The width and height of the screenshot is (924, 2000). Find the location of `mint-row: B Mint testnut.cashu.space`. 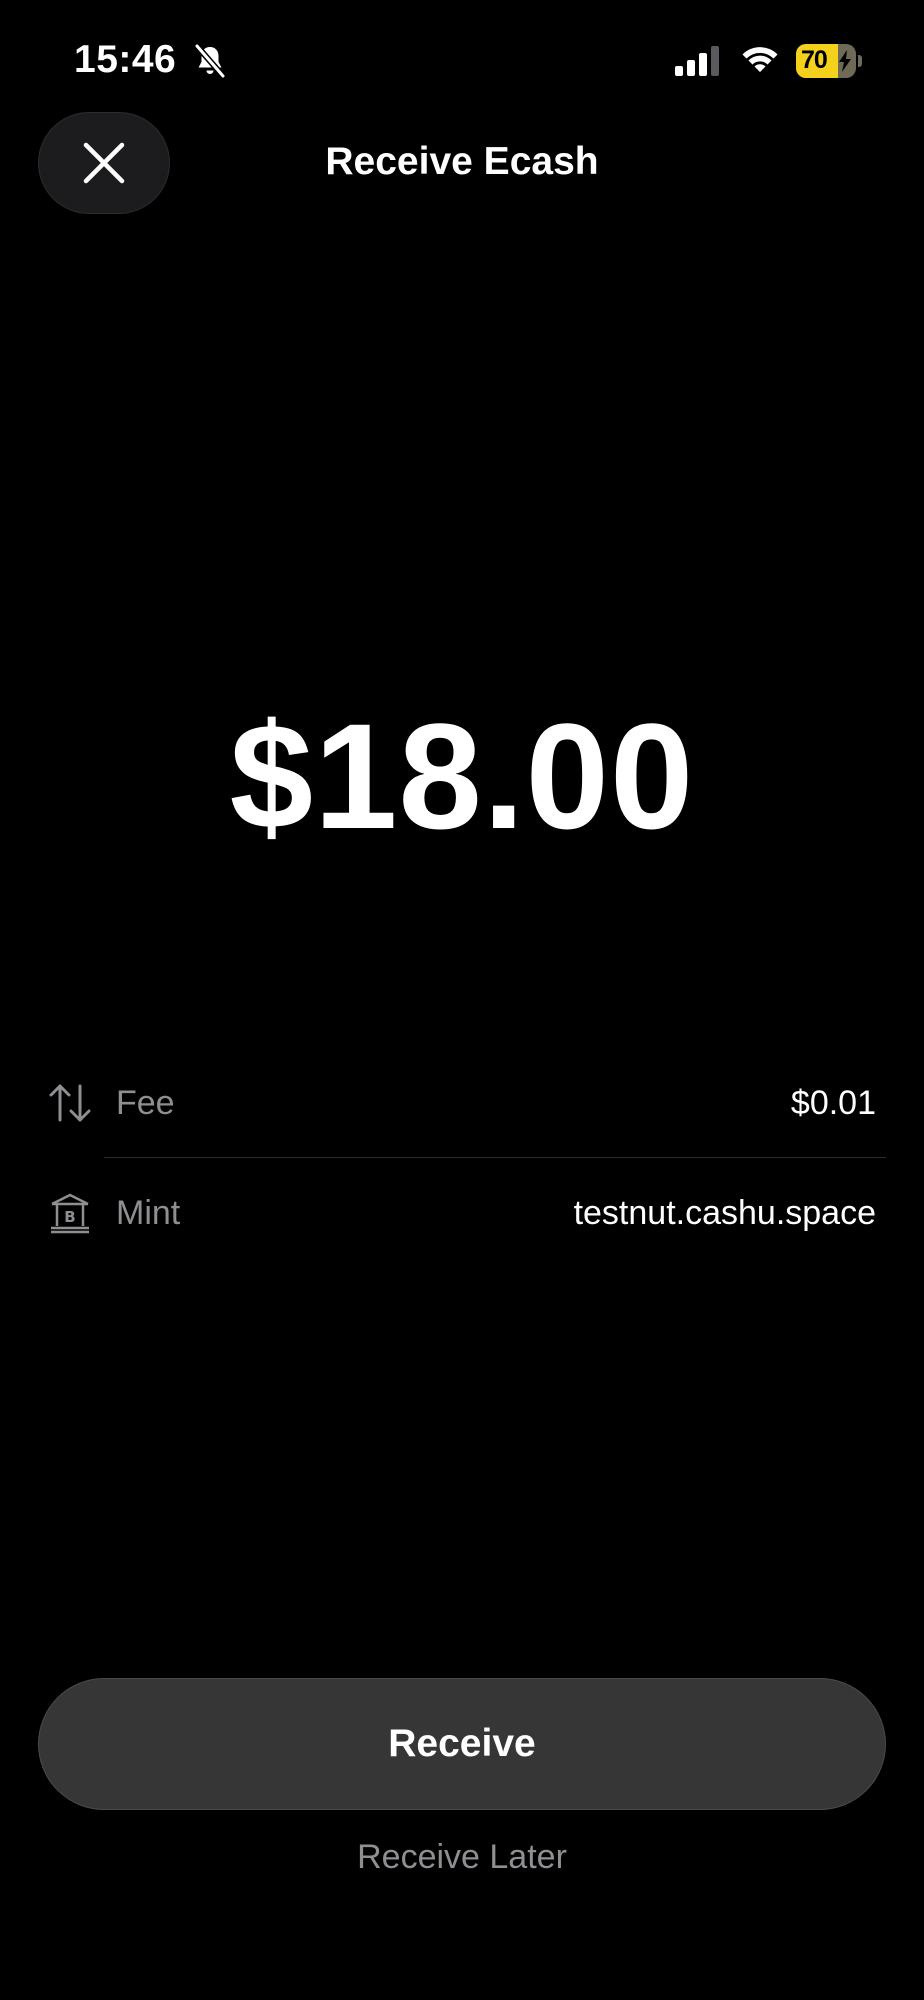

mint-row: B Mint testnut.cashu.space is located at coordinates (462, 1212).